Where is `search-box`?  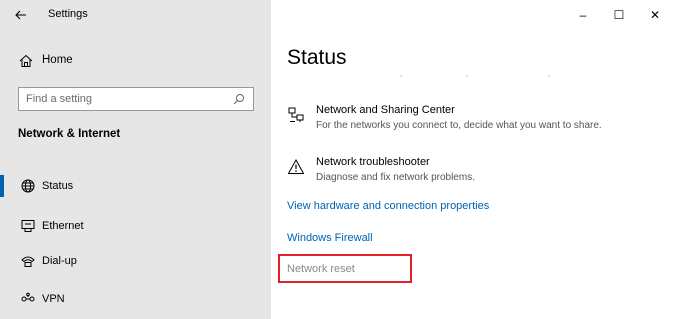
search-box is located at coordinates (136, 99).